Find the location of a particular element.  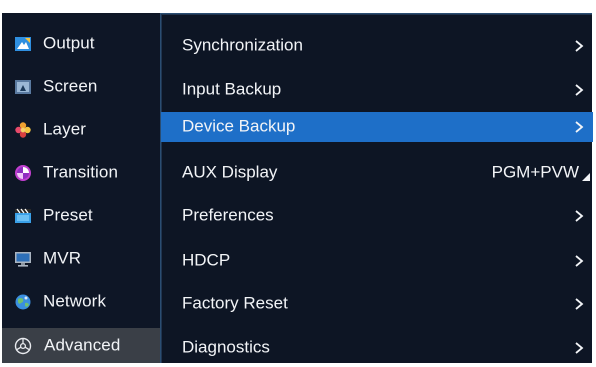

menu-item-hdcp: HDCP is located at coordinates (377, 261).